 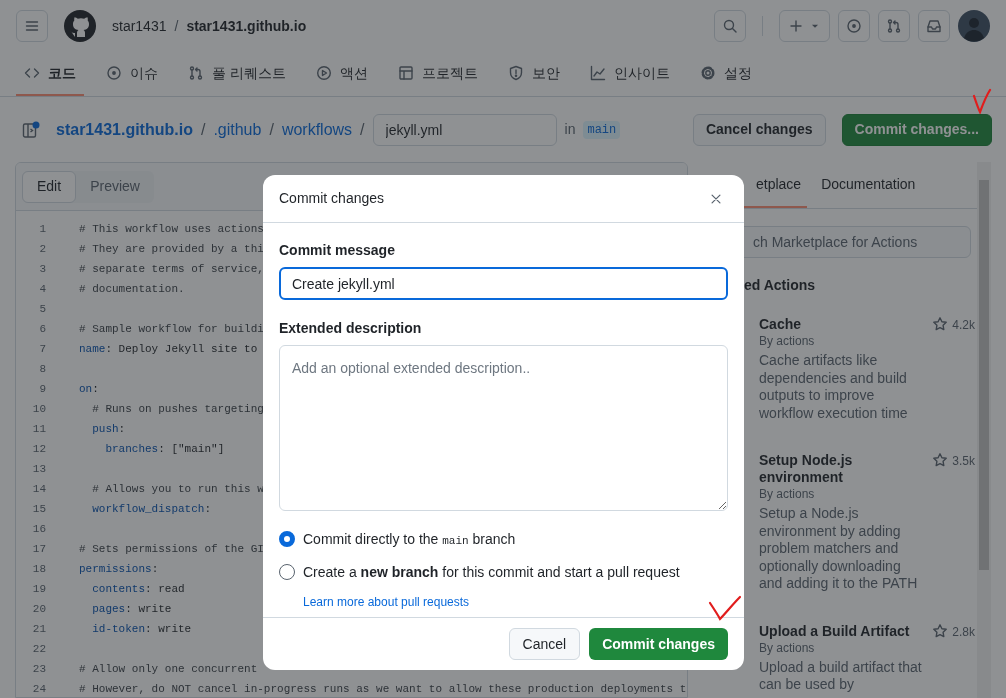 I want to click on action-description: Upload a build artifact that can be used by, so click(x=841, y=676).